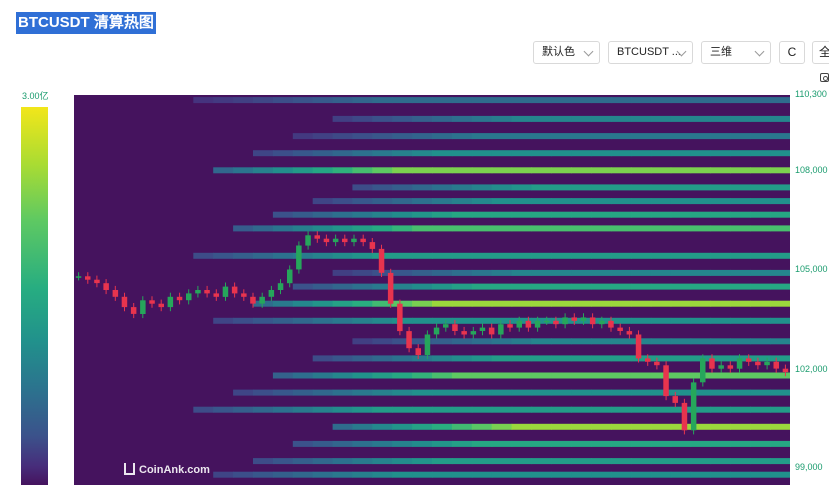 The image size is (829, 485). What do you see at coordinates (129, 469) in the screenshot?
I see `coinank-logo-icon` at bounding box center [129, 469].